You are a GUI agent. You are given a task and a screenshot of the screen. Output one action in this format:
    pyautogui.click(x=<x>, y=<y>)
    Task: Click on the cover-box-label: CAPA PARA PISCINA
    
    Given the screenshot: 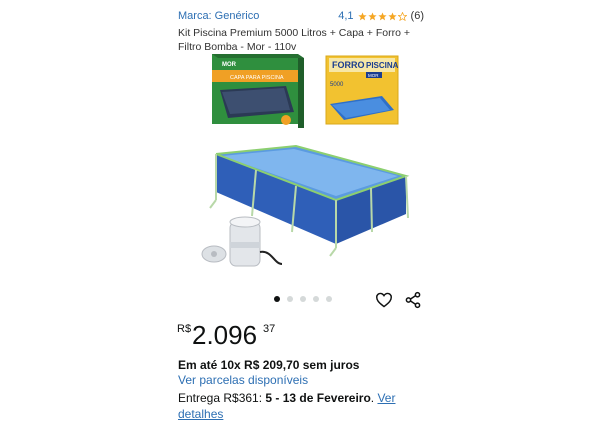 What is the action you would take?
    pyautogui.click(x=257, y=78)
    